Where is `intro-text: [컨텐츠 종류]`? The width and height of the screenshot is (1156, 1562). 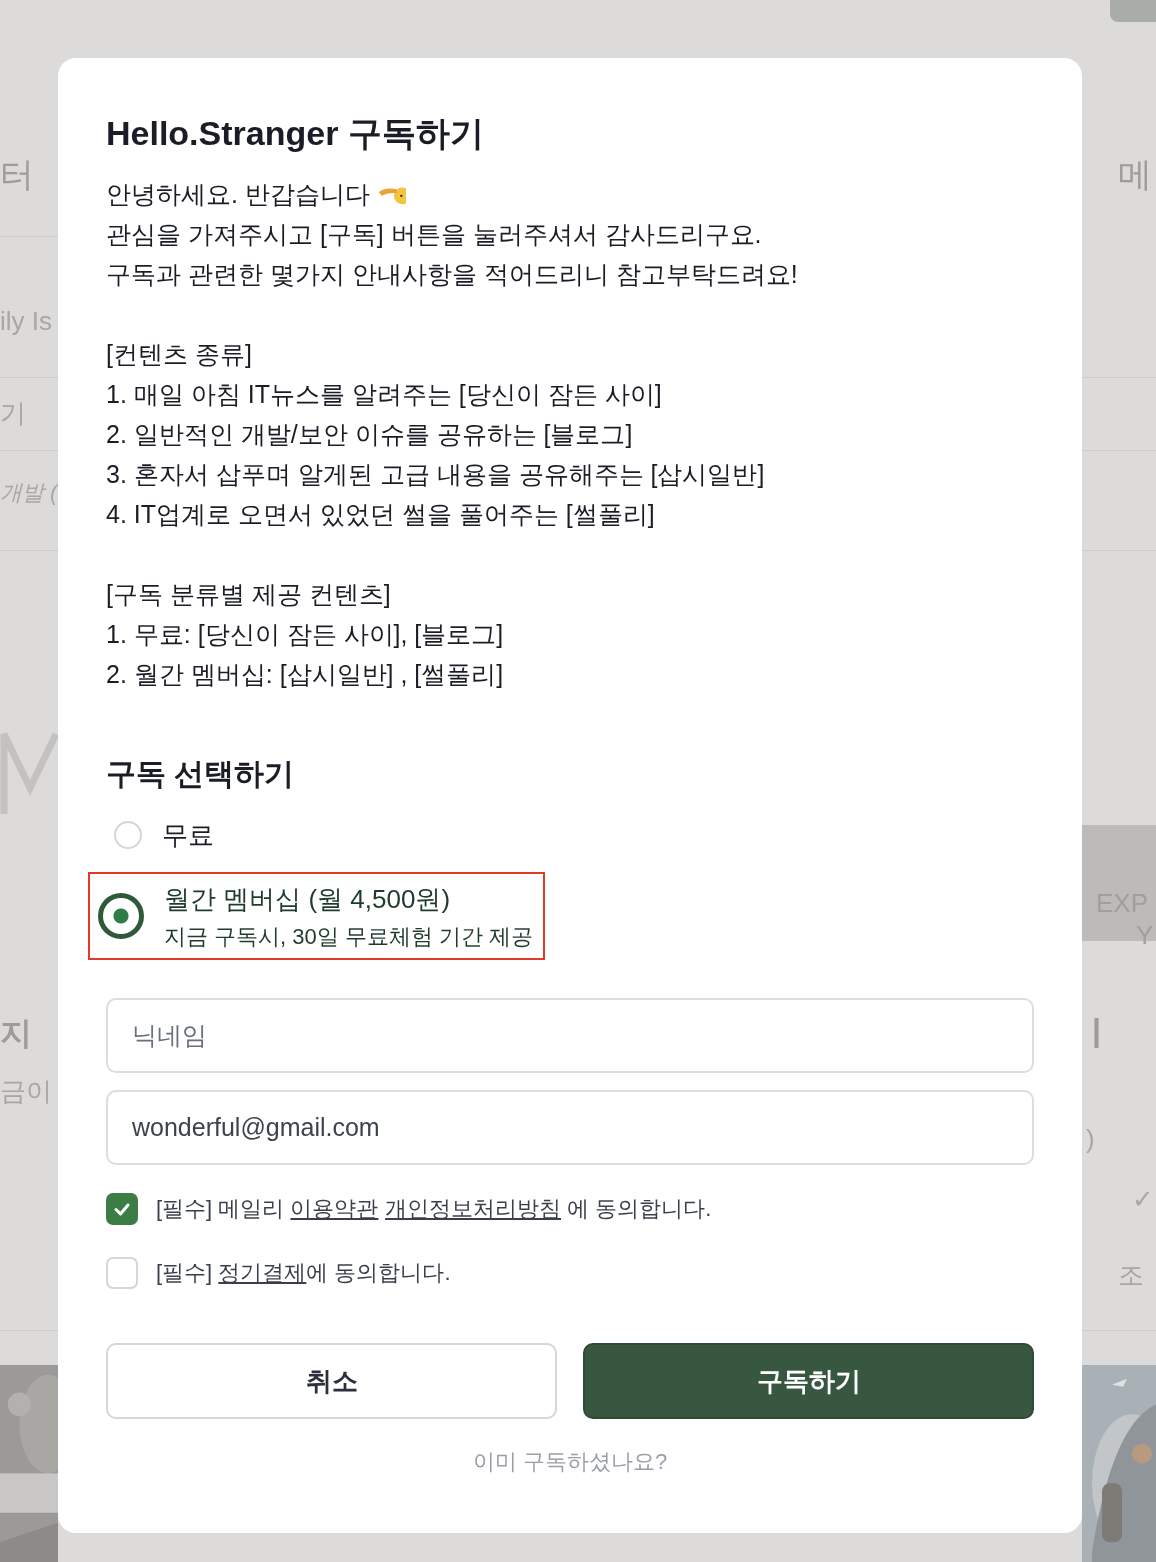 intro-text: [컨텐츠 종류] is located at coordinates (179, 354).